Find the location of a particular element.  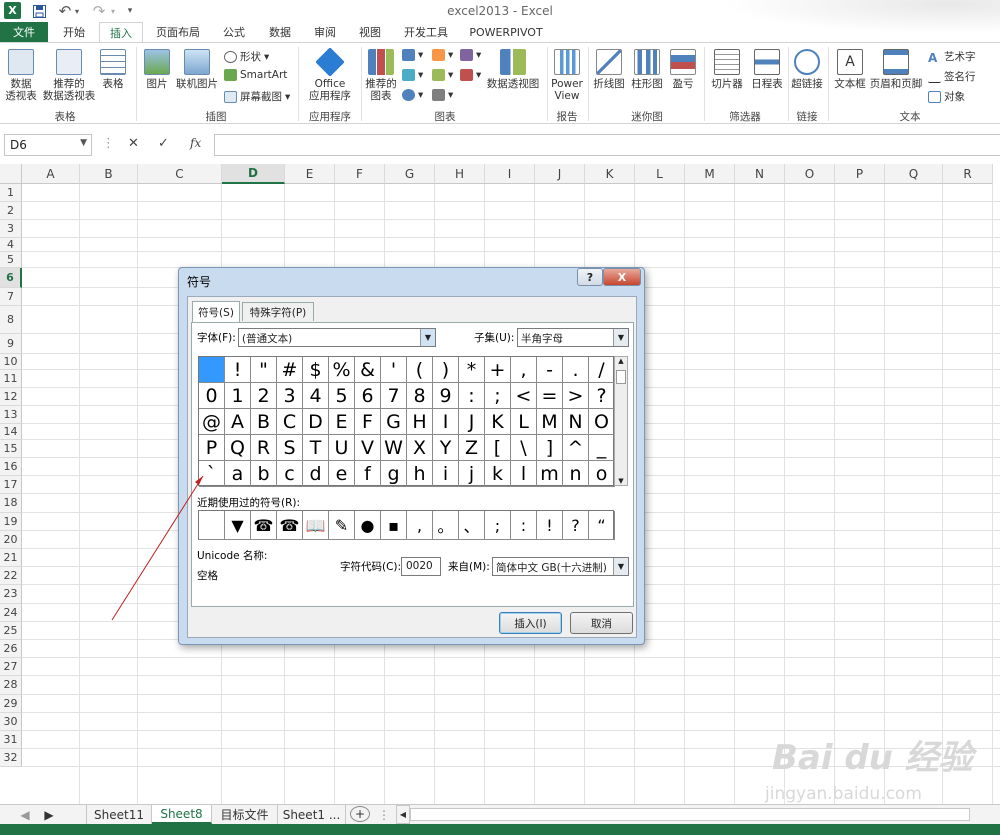

timeline-button: 日程表 is located at coordinates (767, 69).